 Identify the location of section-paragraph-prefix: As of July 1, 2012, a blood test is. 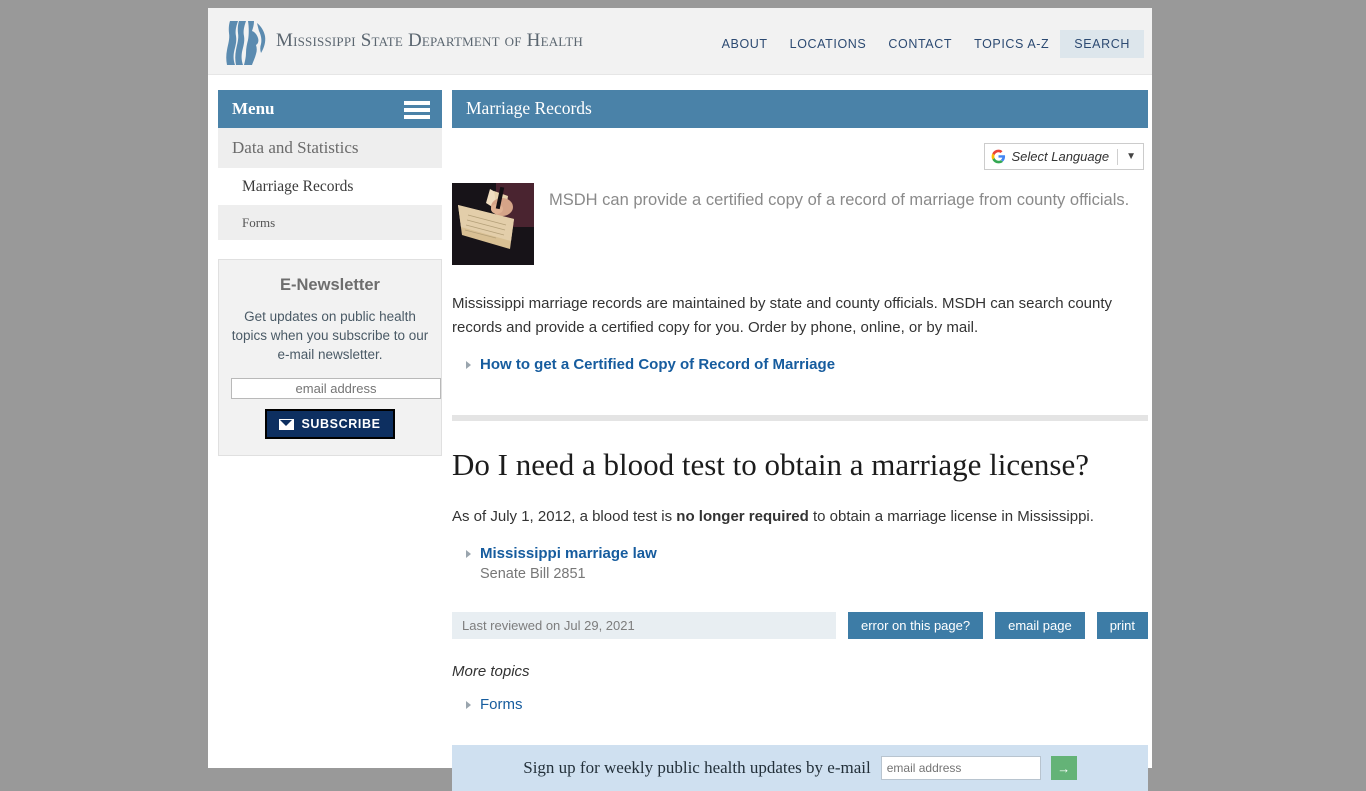
(564, 516).